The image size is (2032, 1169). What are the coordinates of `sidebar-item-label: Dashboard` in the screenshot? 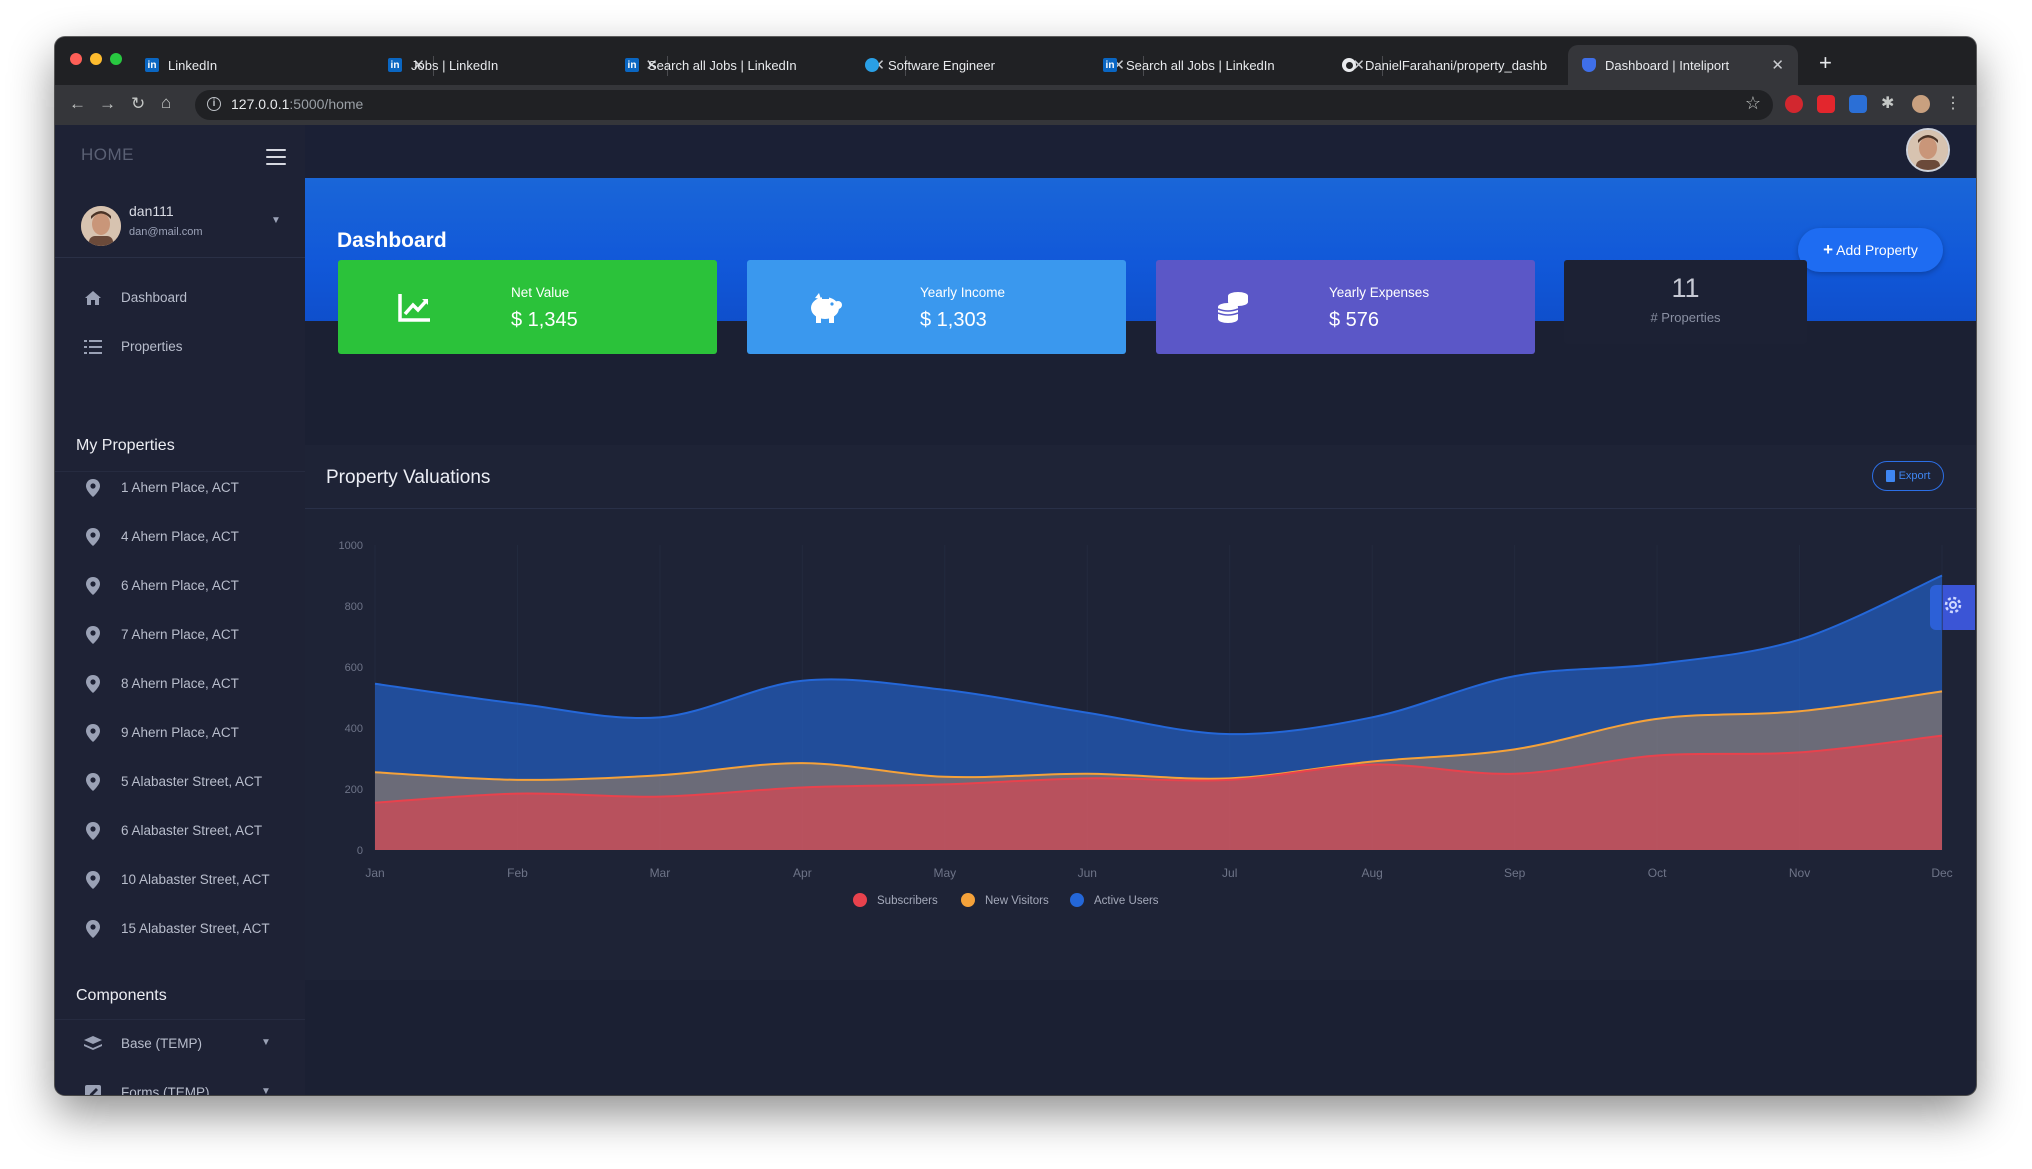 It's located at (154, 297).